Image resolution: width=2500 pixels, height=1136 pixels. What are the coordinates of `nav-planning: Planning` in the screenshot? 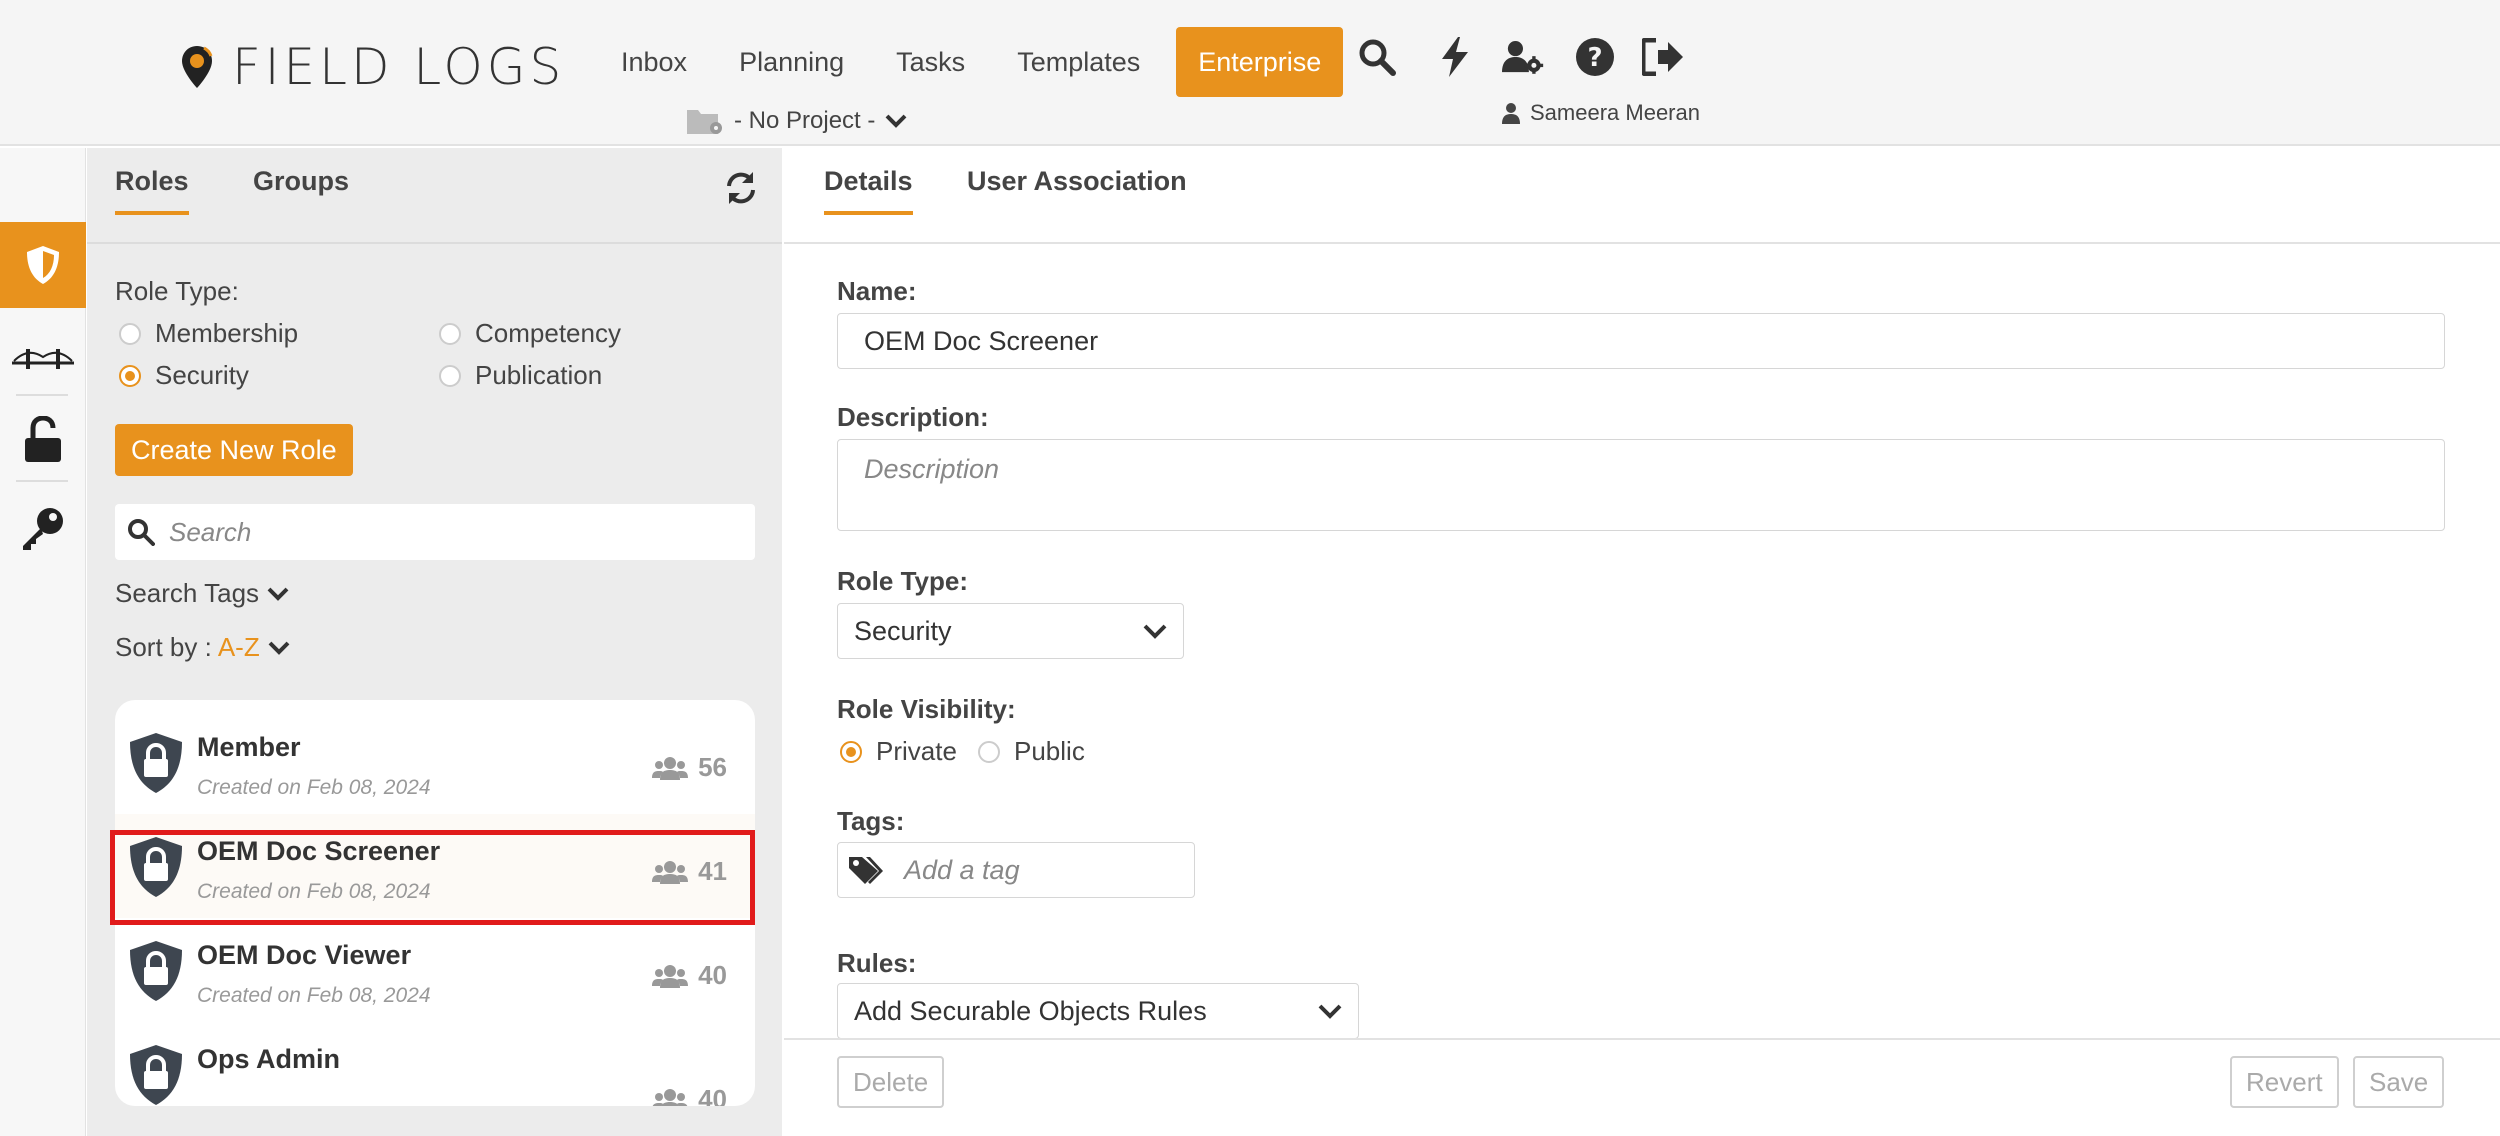 It's located at (791, 62).